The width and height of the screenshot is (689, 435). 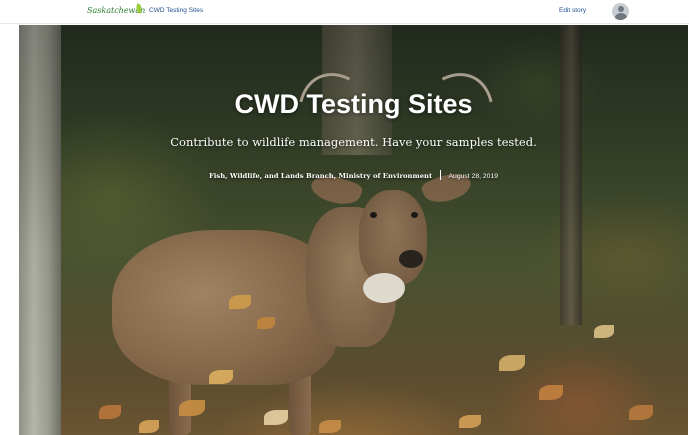 I want to click on avatar-body, so click(x=620, y=16).